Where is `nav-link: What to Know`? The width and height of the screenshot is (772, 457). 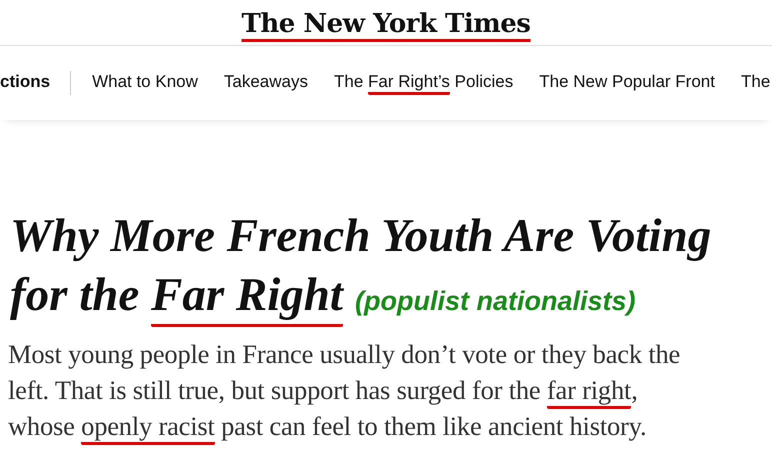
nav-link: What to Know is located at coordinates (145, 83).